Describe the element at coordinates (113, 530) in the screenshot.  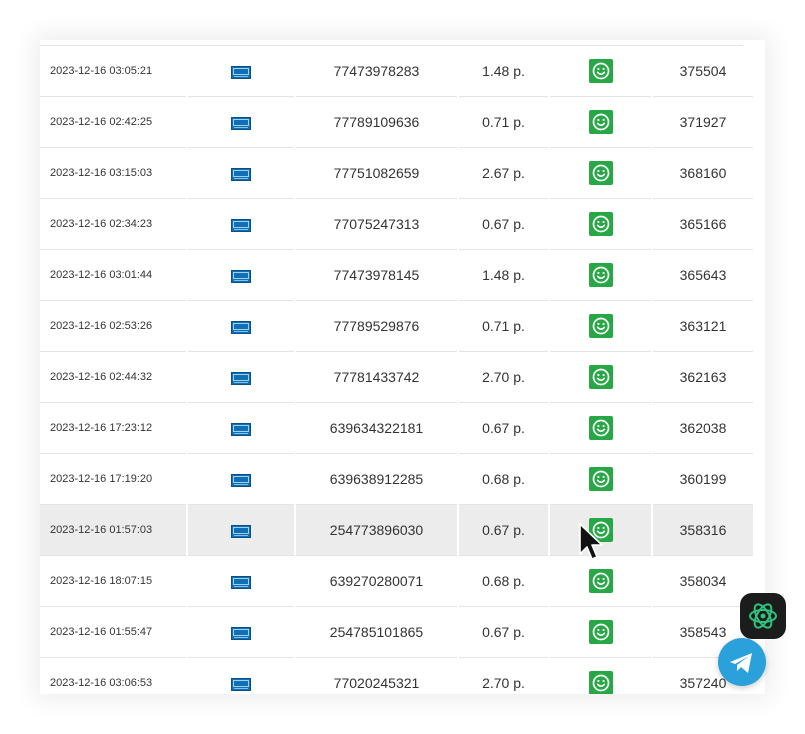
I see `date-cell: 2023-12-16 01:57:03` at that location.